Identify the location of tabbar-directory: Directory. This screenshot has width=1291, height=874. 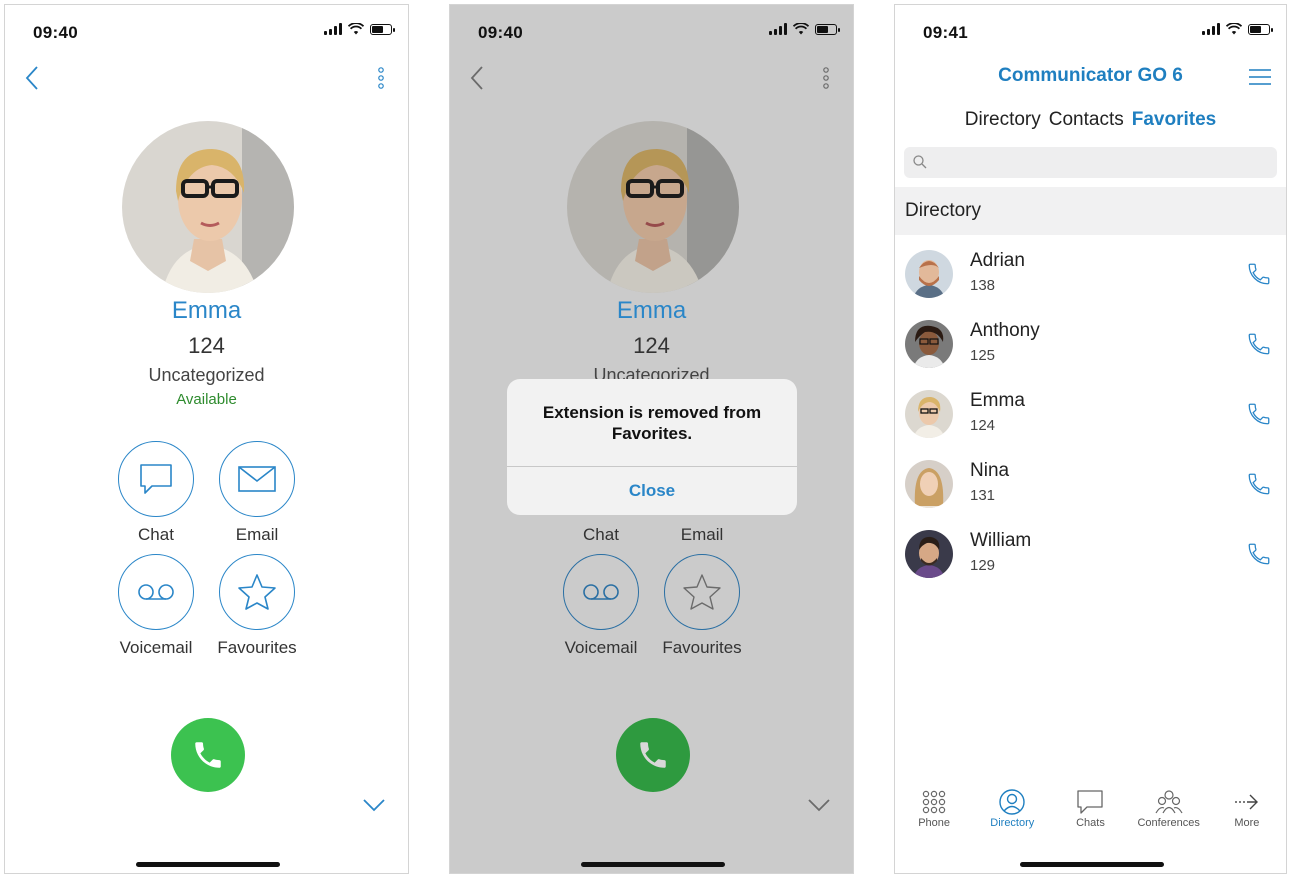
(1012, 815).